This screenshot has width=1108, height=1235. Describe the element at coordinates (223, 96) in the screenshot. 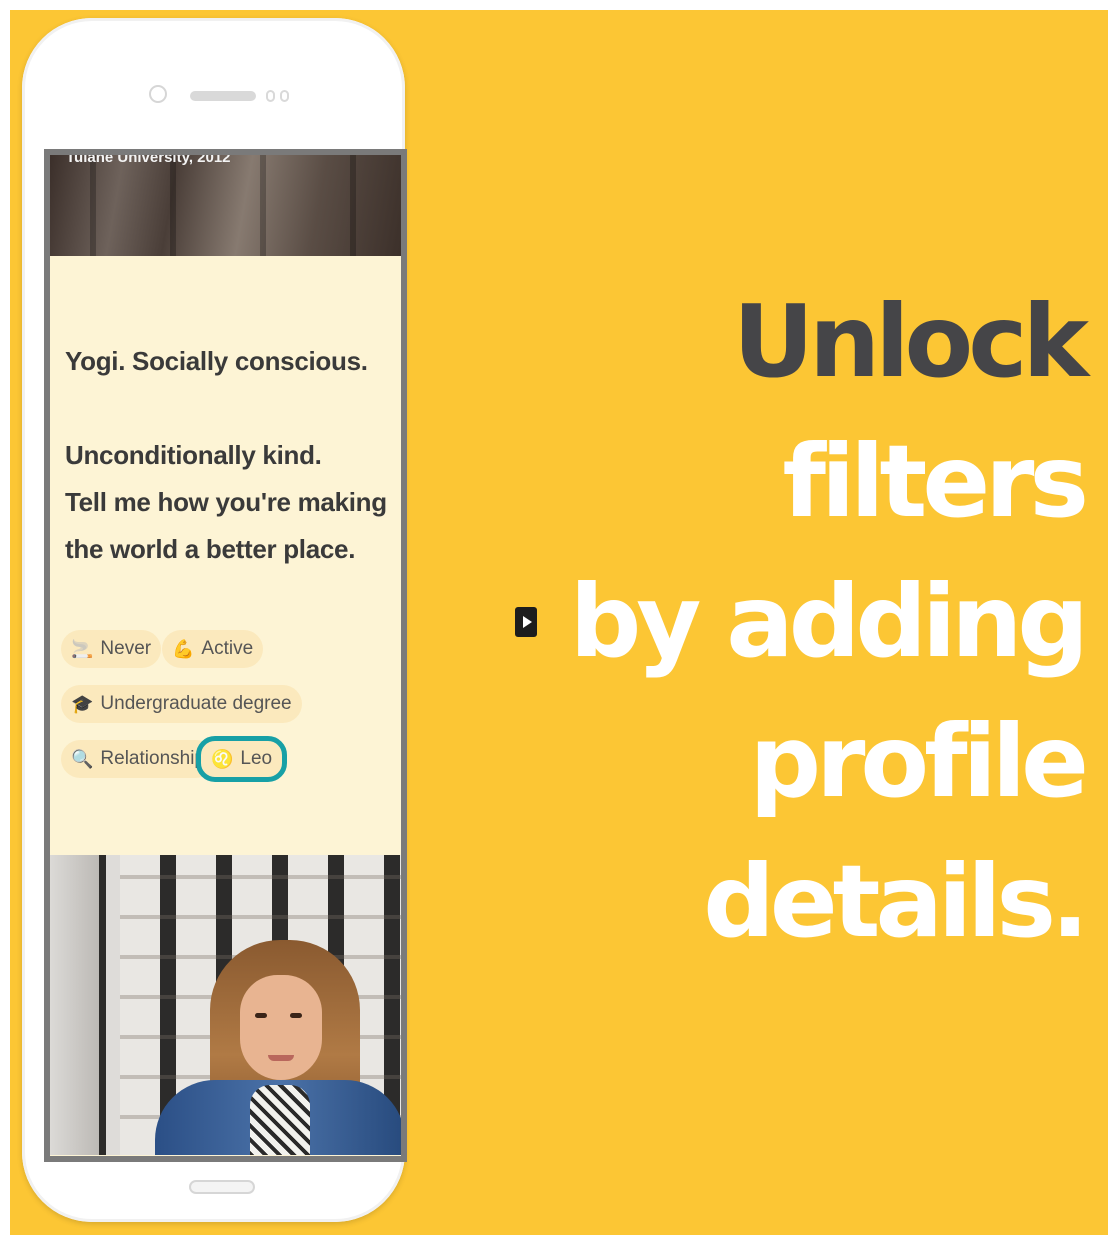

I see `speaker-grille` at that location.